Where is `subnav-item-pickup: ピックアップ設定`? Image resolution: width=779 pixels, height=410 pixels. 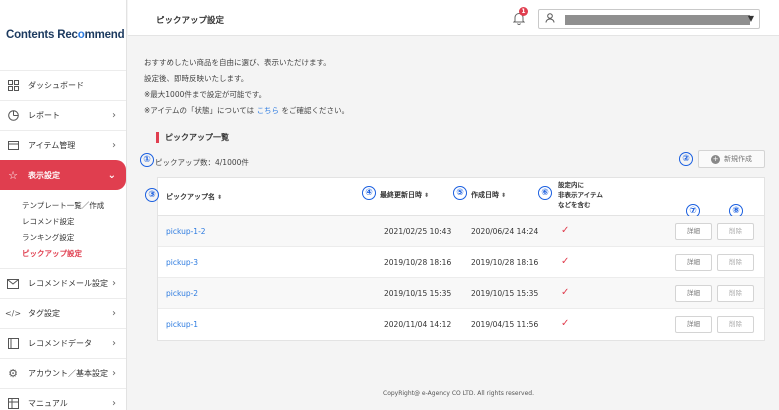
subnav-item-pickup: ピックアップ設定 is located at coordinates (74, 254).